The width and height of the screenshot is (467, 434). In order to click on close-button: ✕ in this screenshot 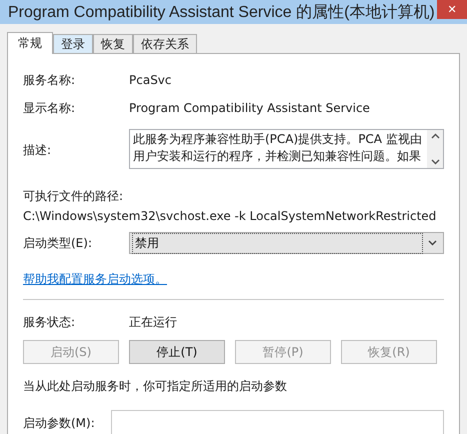, I will do `click(452, 9)`.